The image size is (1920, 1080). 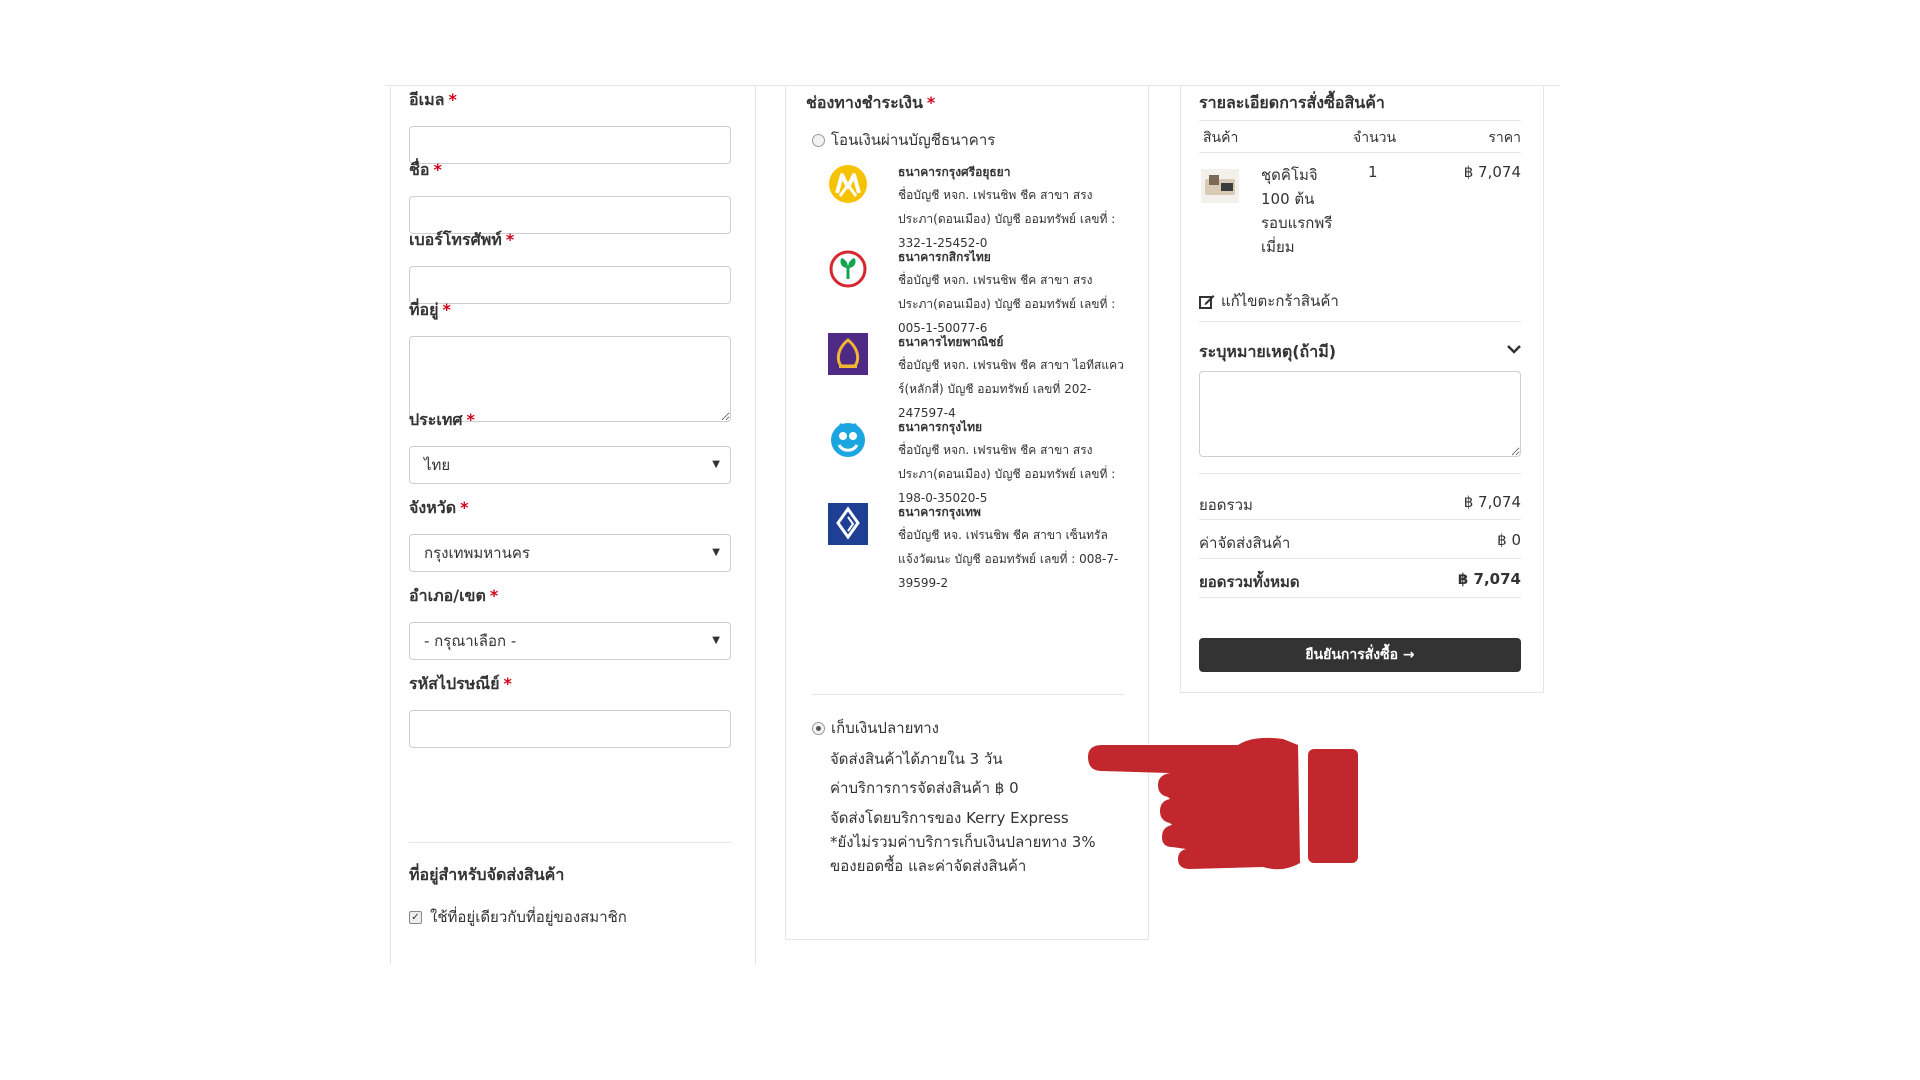 What do you see at coordinates (1360, 582) in the screenshot?
I see `total-row: ยอดรวมทั้งหมด ฿ 7,074` at bounding box center [1360, 582].